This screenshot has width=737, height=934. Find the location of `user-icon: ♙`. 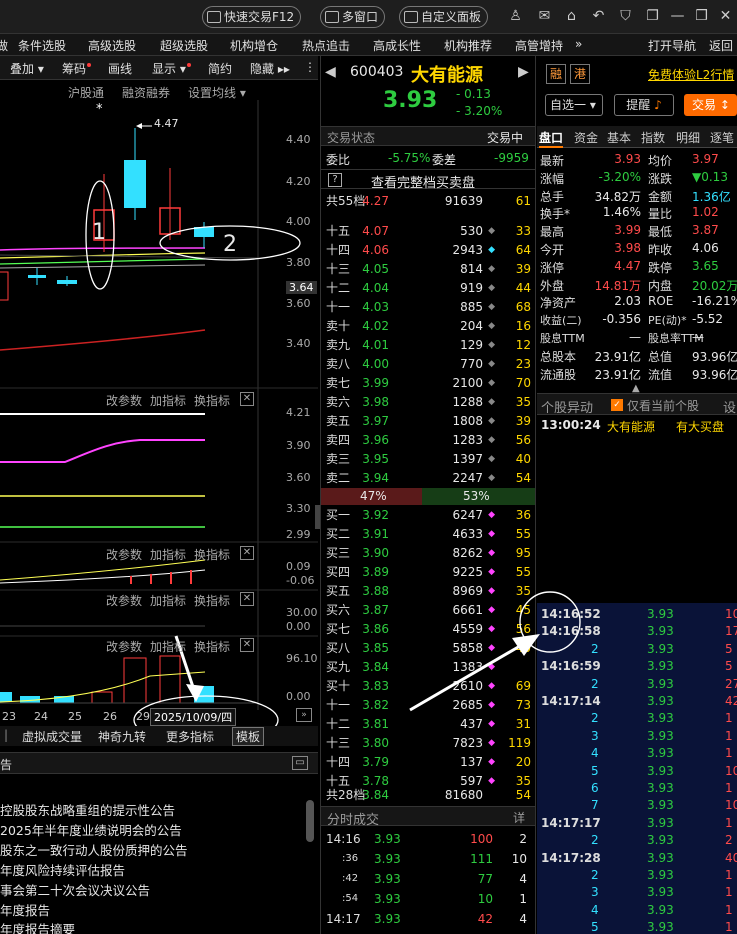

user-icon: ♙ is located at coordinates (515, 16).